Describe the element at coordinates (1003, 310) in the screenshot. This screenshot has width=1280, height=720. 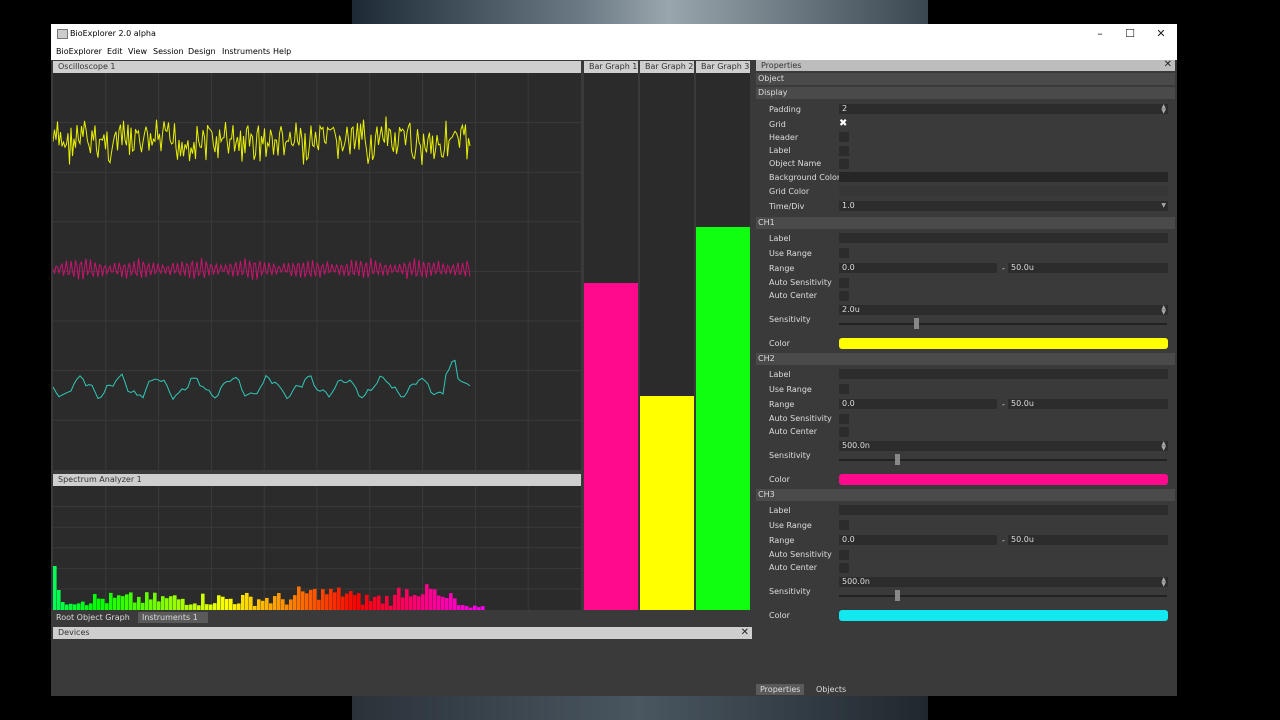
I see `ch1-sensitivity-input: 2.0u ▲ ▼` at that location.